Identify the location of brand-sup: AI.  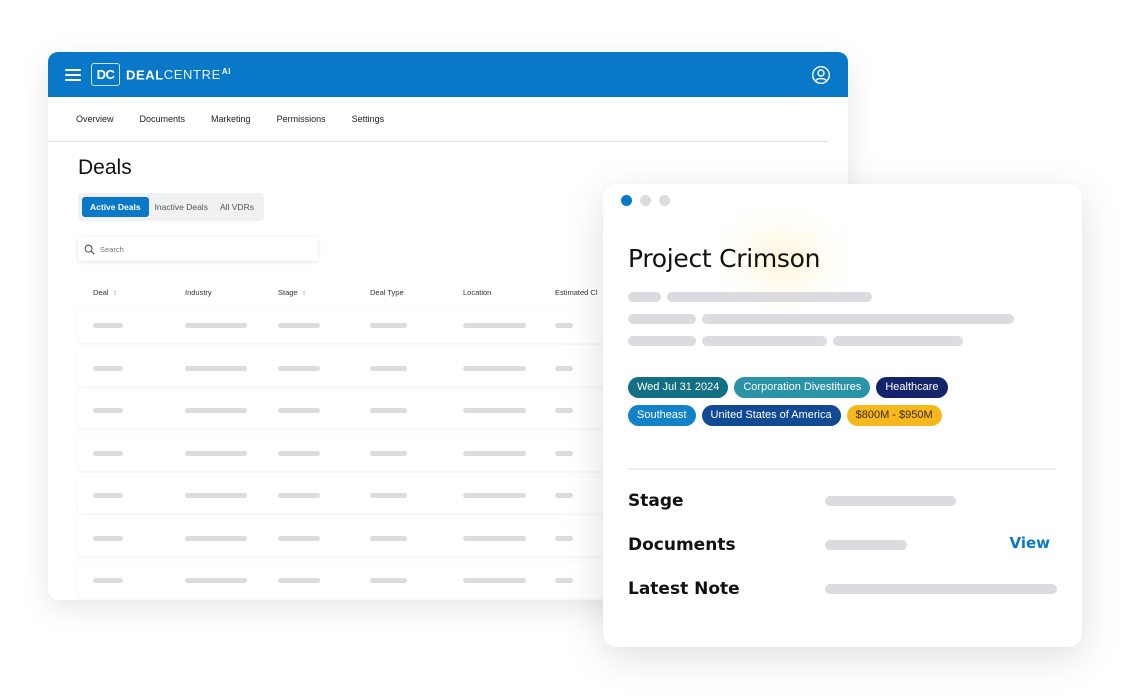
(226, 71).